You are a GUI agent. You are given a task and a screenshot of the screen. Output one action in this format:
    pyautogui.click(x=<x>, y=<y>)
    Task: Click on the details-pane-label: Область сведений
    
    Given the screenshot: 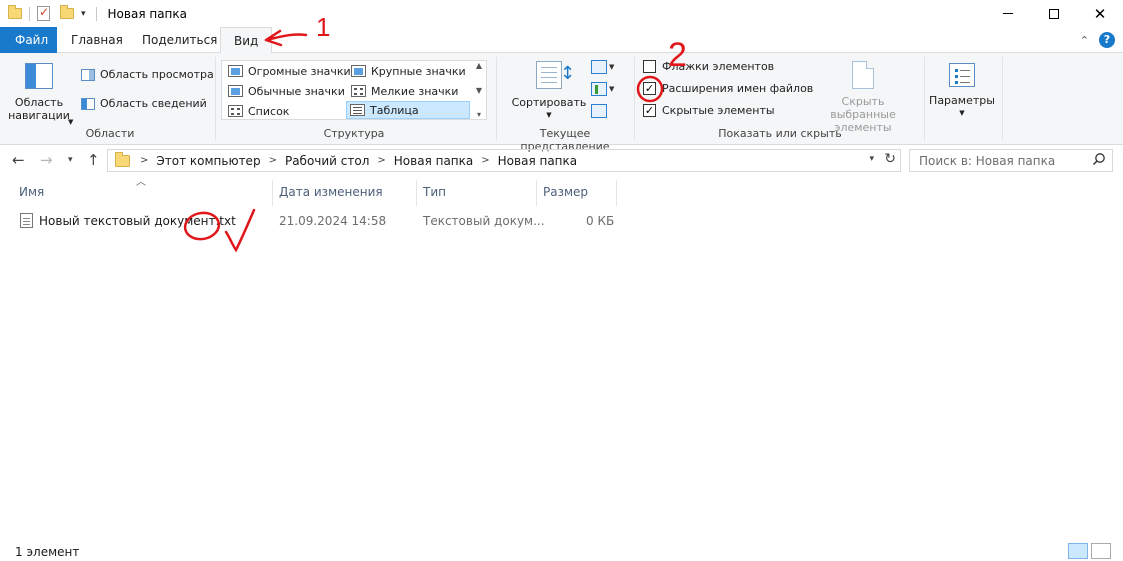 What is the action you would take?
    pyautogui.click(x=153, y=103)
    